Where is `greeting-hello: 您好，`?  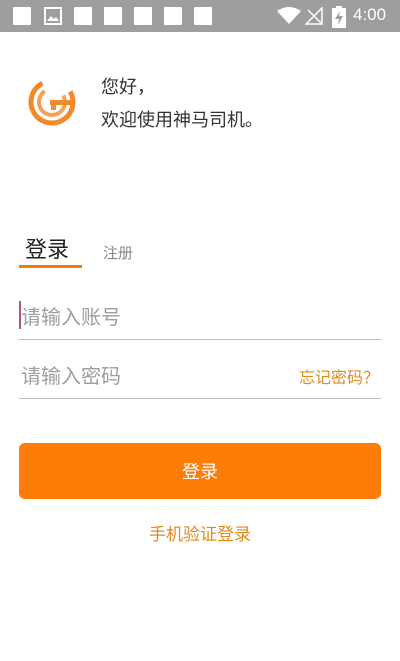 greeting-hello: 您好， is located at coordinates (128, 87).